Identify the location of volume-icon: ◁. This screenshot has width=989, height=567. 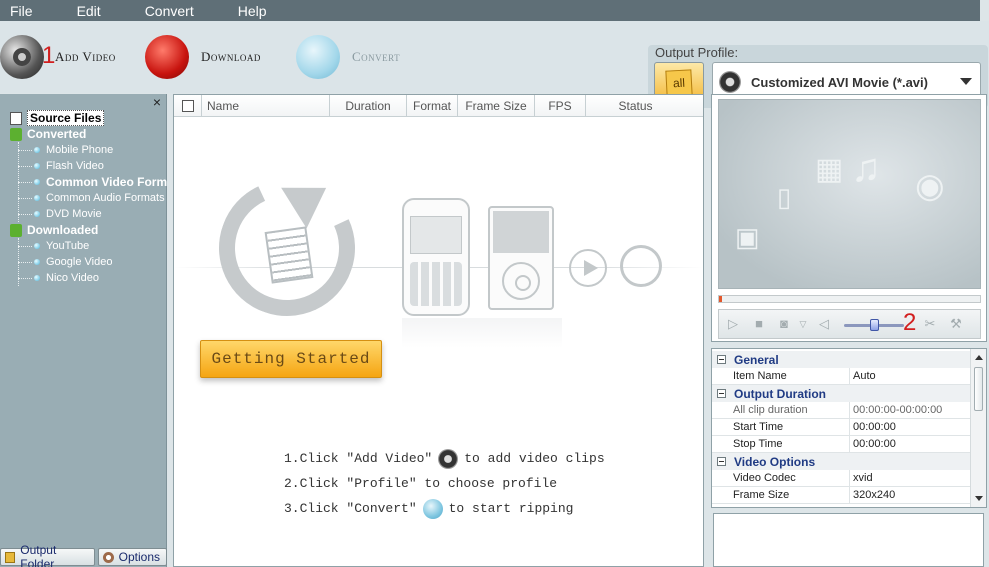
(824, 324).